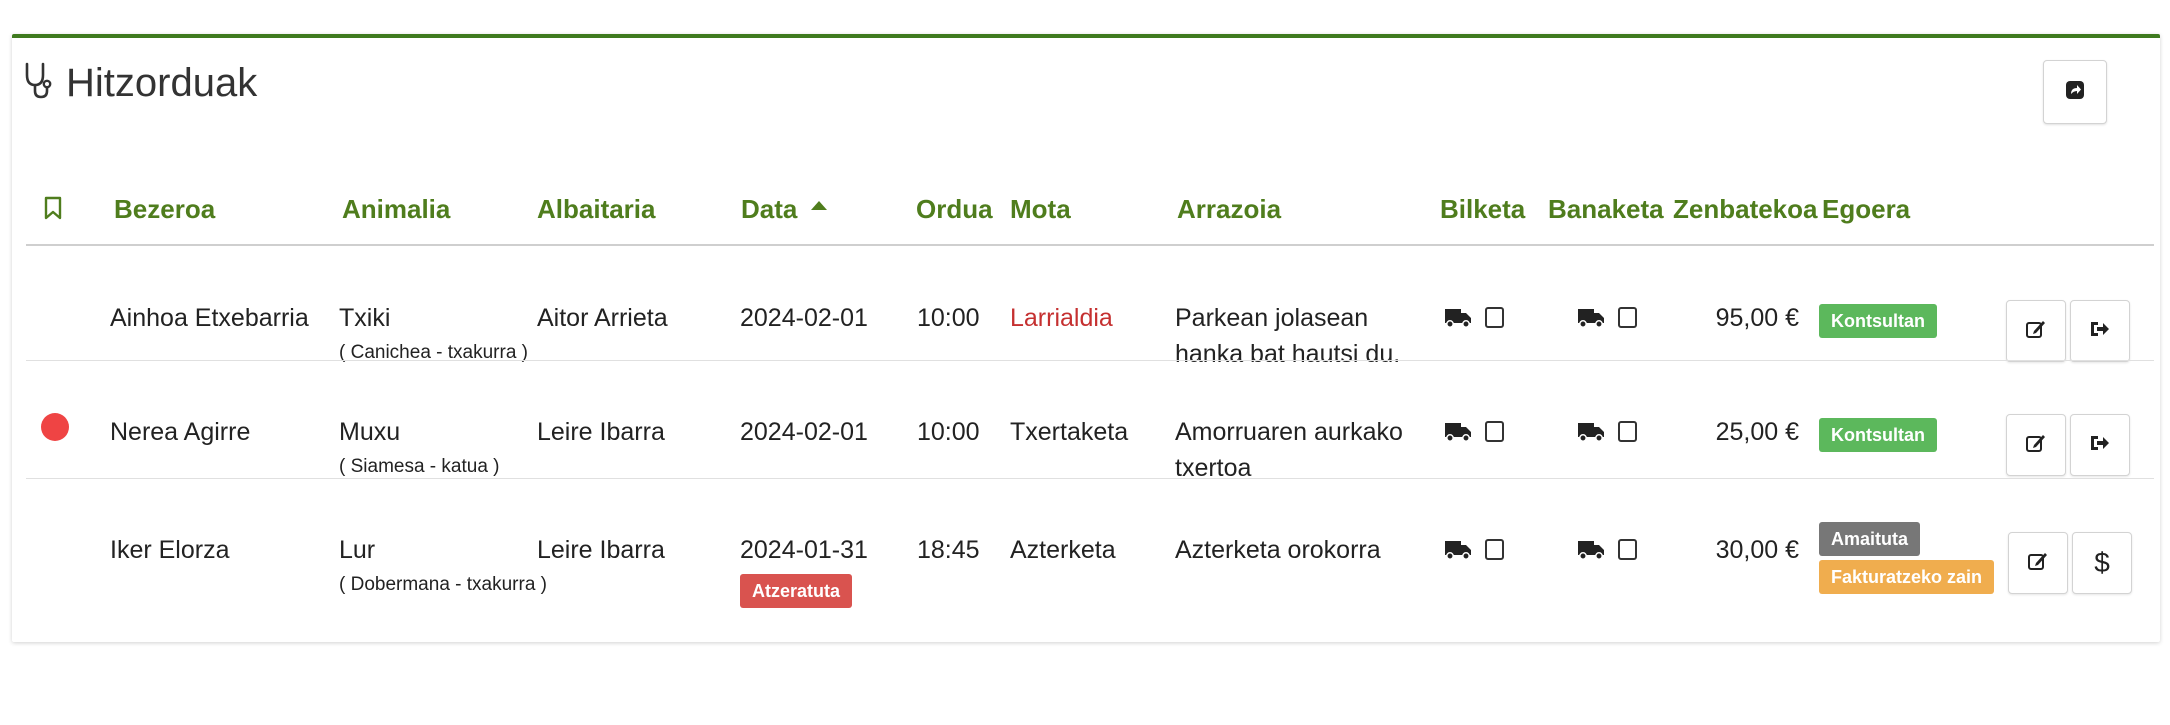 Image resolution: width=2170 pixels, height=725 pixels. Describe the element at coordinates (55, 427) in the screenshot. I see `alert-dot` at that location.